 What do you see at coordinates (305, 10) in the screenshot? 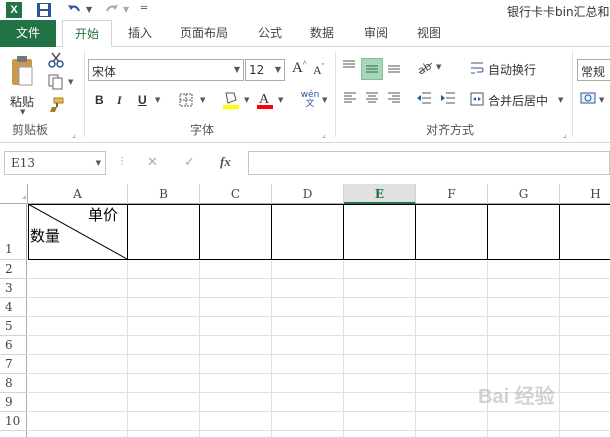
I see `title-bar: X ▼ ▼ ═ 银行卡卡bin汇总和` at bounding box center [305, 10].